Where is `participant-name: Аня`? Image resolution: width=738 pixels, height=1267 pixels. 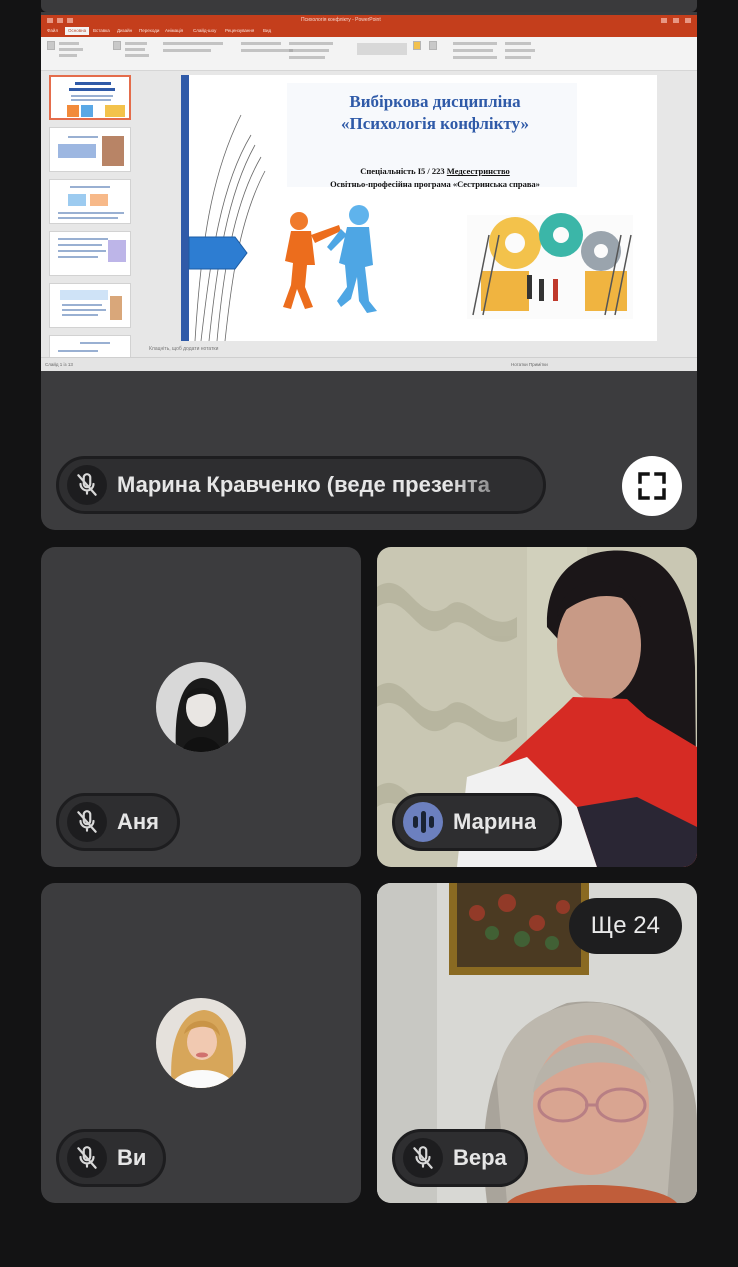 participant-name: Аня is located at coordinates (138, 821).